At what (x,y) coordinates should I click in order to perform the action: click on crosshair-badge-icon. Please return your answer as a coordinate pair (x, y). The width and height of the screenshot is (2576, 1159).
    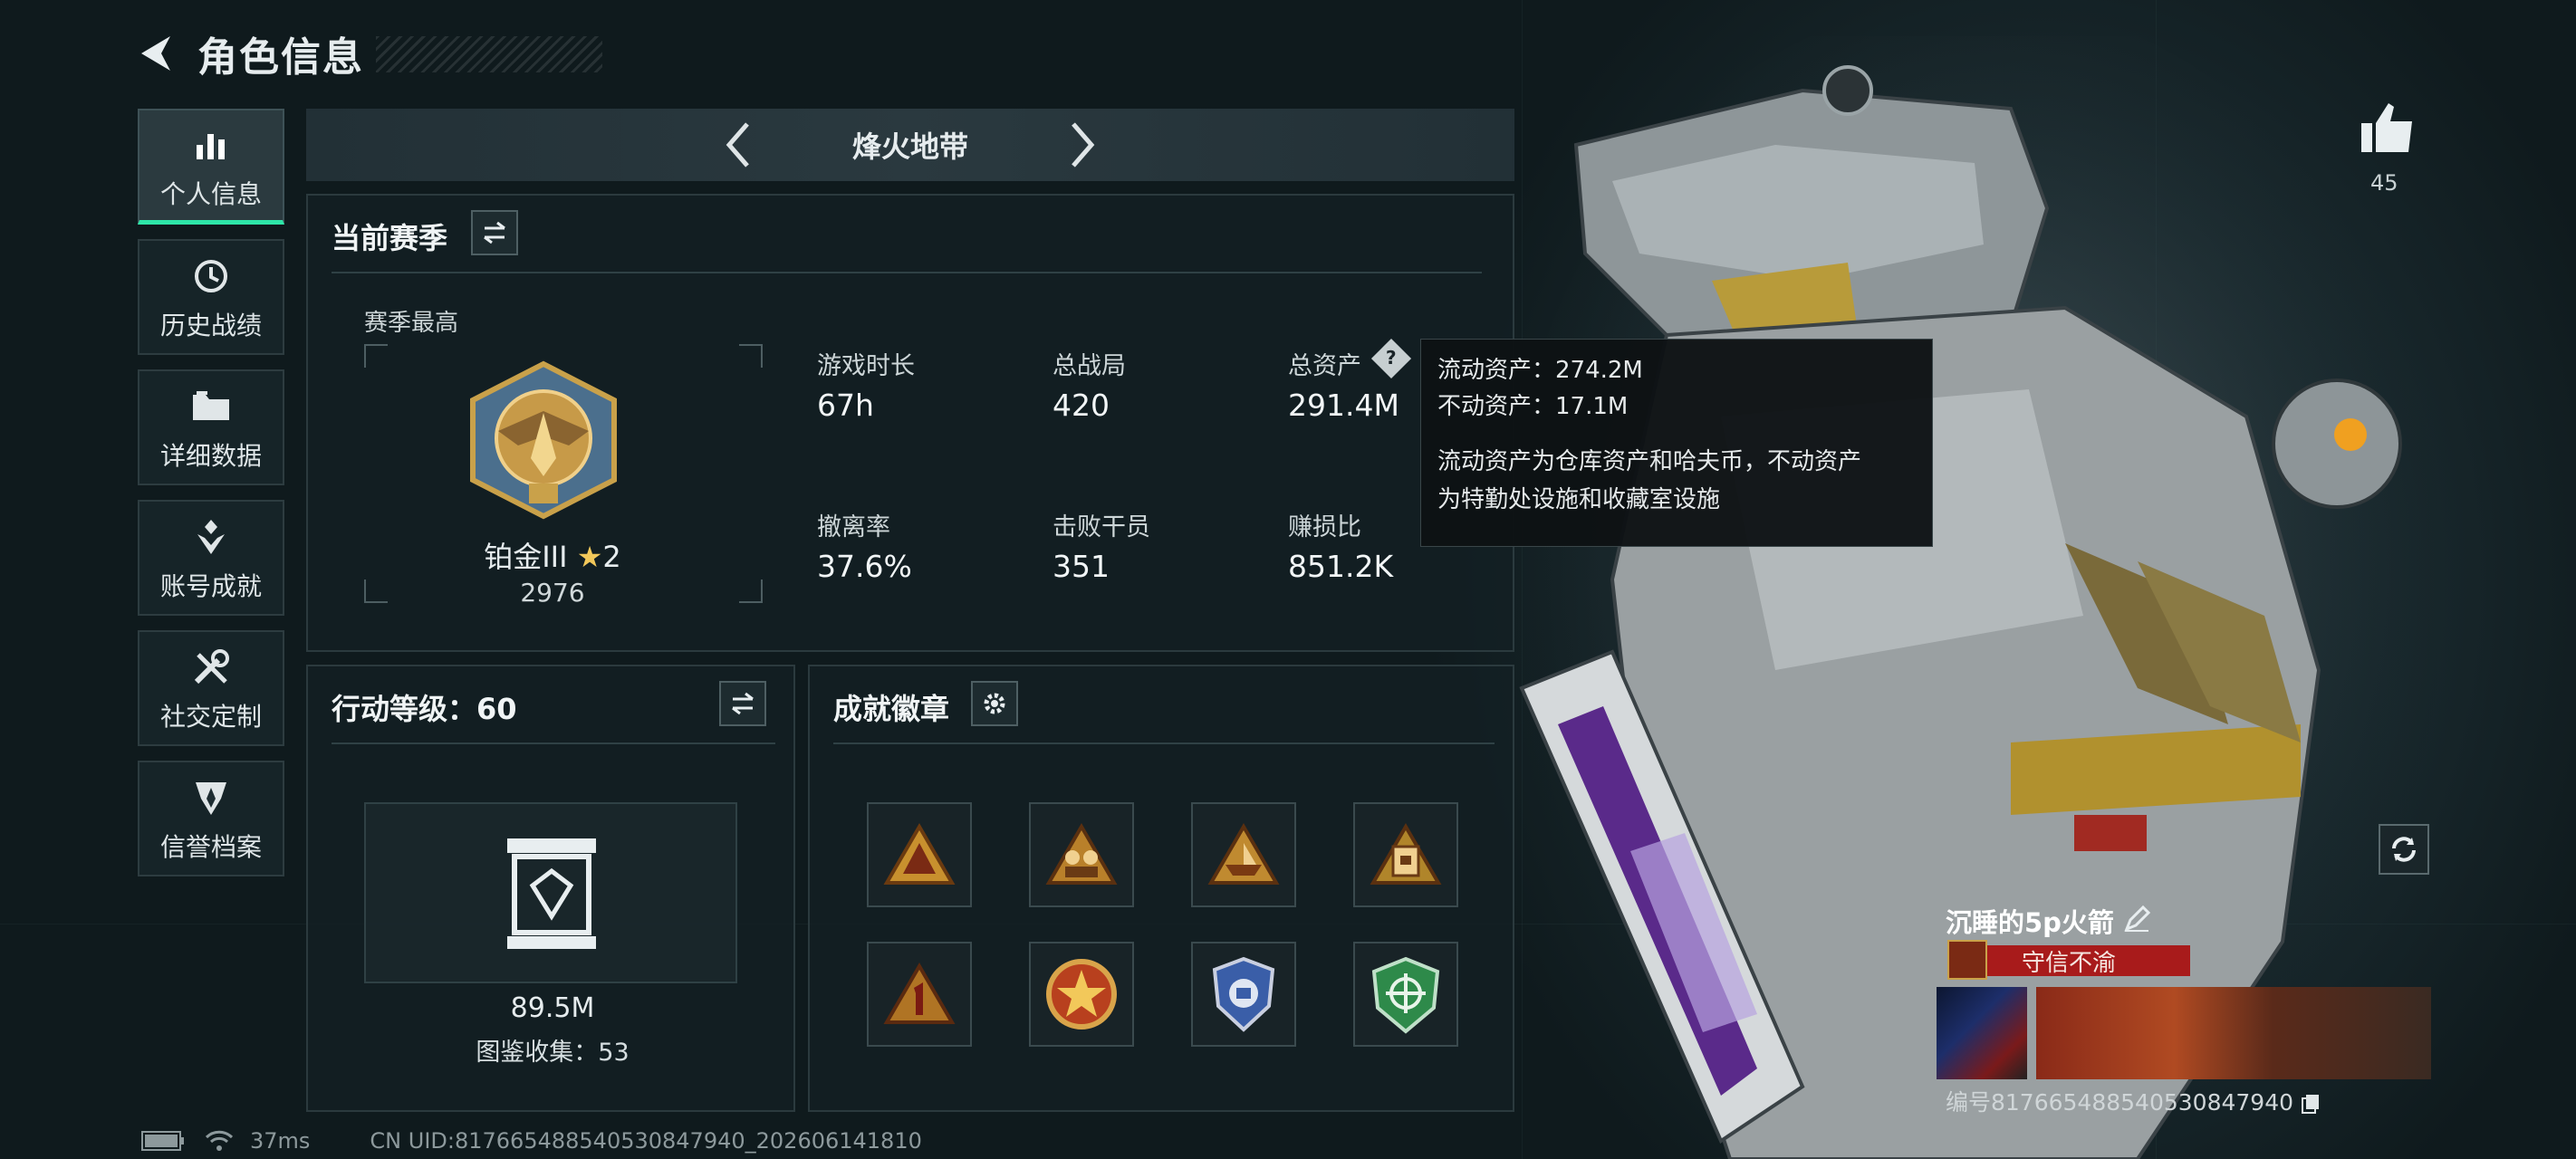
    Looking at the image, I should click on (1405, 995).